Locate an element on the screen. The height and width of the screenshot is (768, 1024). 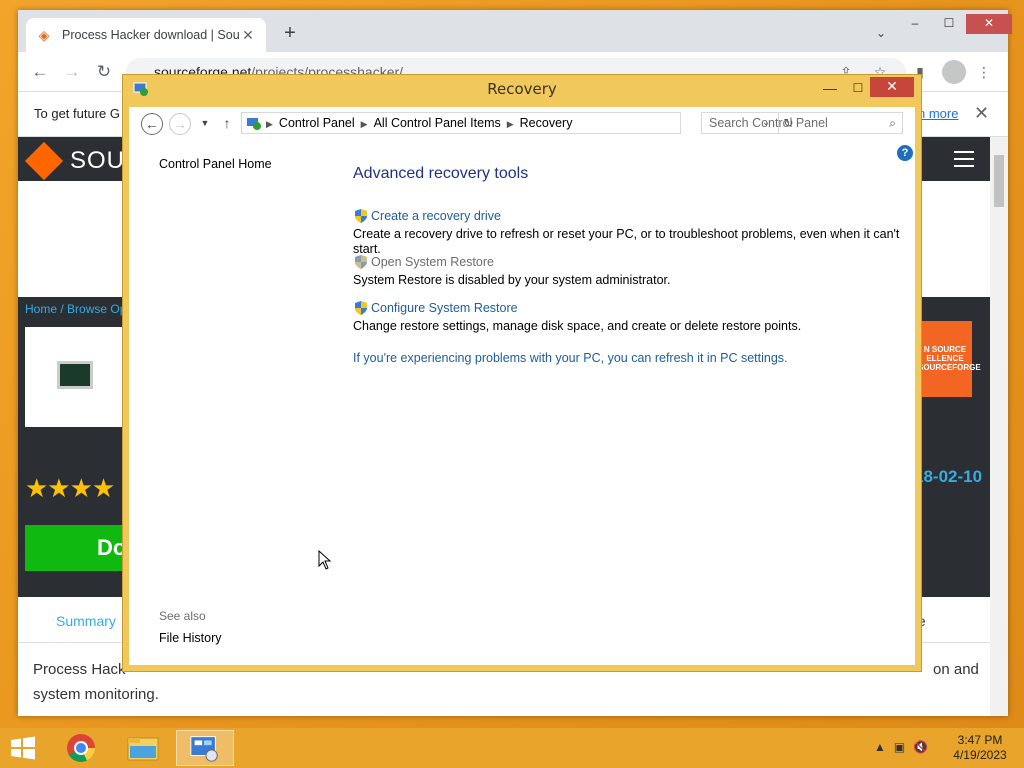
taskbar-file-explorer-button is located at coordinates (143, 748).